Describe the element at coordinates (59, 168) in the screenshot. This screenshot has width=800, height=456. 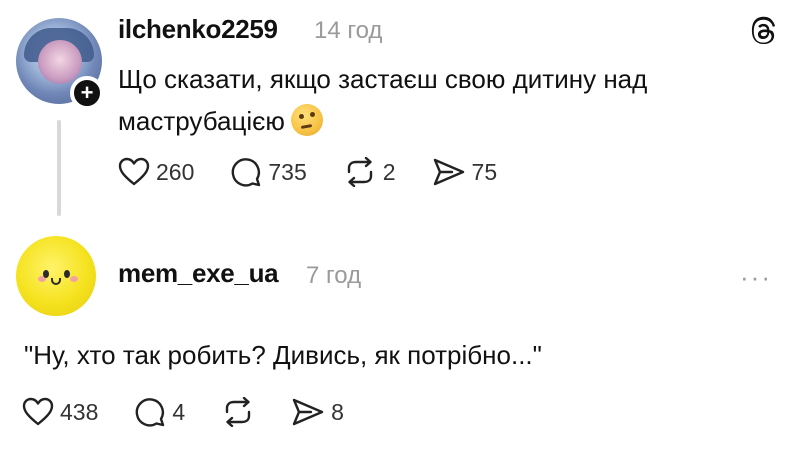
I see `thread-line` at that location.